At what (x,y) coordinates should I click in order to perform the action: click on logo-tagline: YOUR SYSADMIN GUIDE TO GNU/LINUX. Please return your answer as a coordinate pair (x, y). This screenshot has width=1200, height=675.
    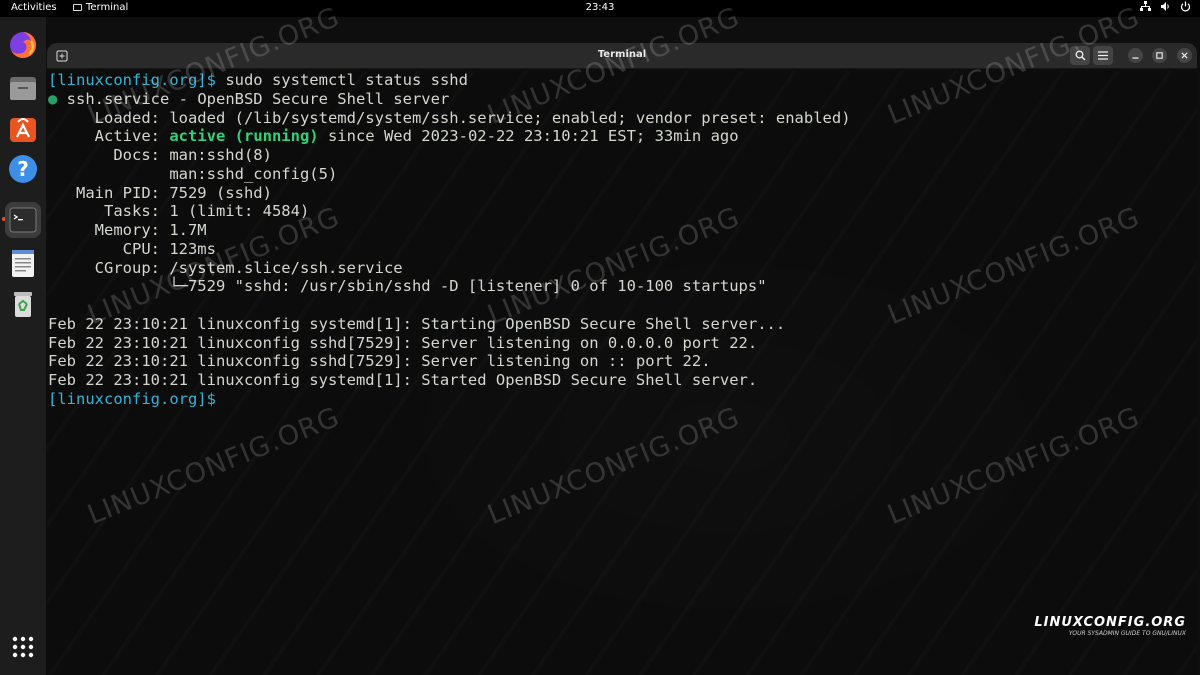
    Looking at the image, I should click on (1127, 633).